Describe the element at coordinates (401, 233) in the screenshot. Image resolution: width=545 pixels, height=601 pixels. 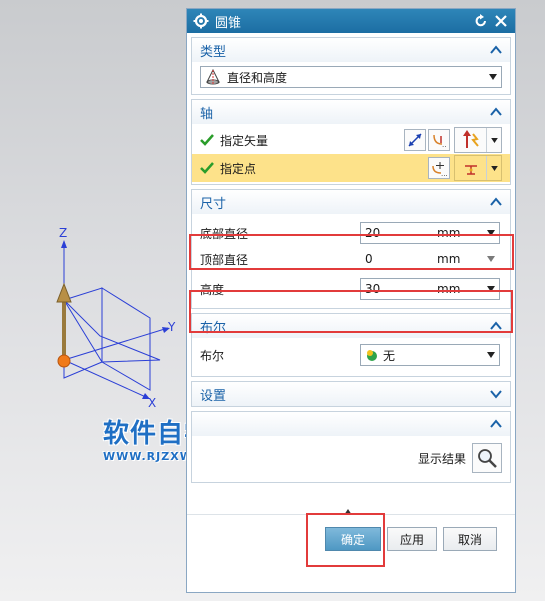
I see `base-diameter-value: 20` at that location.